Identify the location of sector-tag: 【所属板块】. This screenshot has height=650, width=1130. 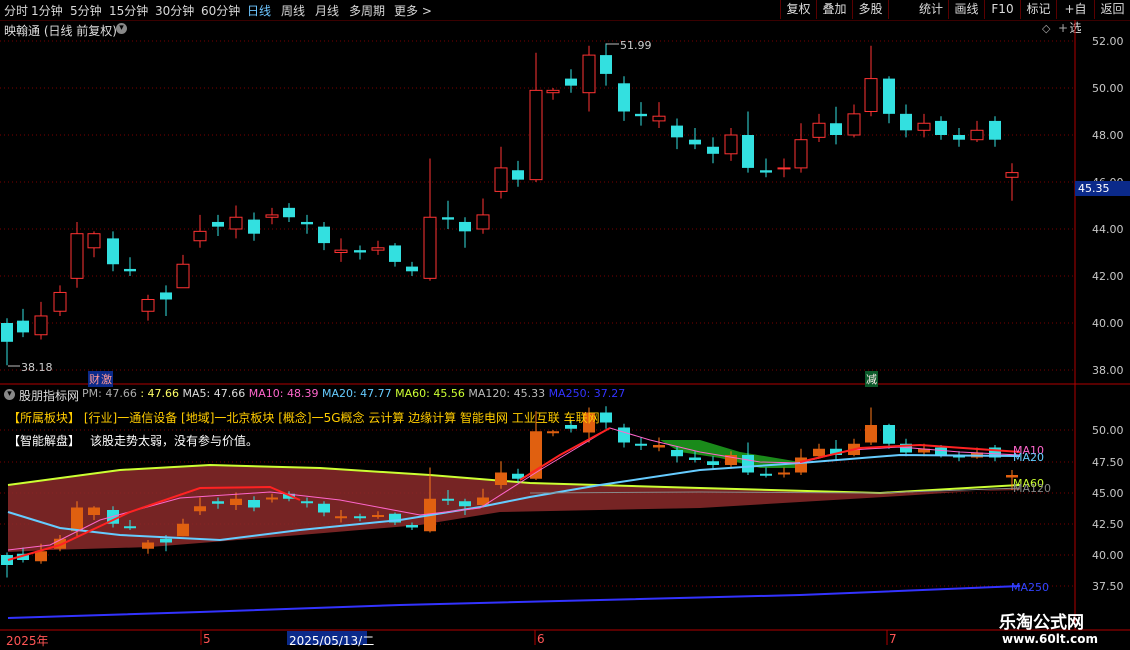
(46, 418).